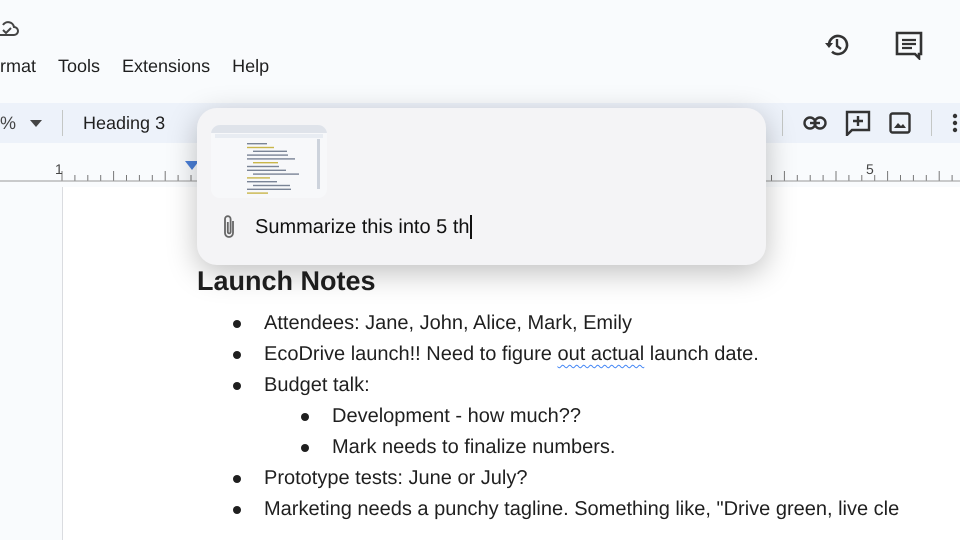 This screenshot has height=540, width=960. Describe the element at coordinates (229, 227) in the screenshot. I see `paperclip-icon` at that location.